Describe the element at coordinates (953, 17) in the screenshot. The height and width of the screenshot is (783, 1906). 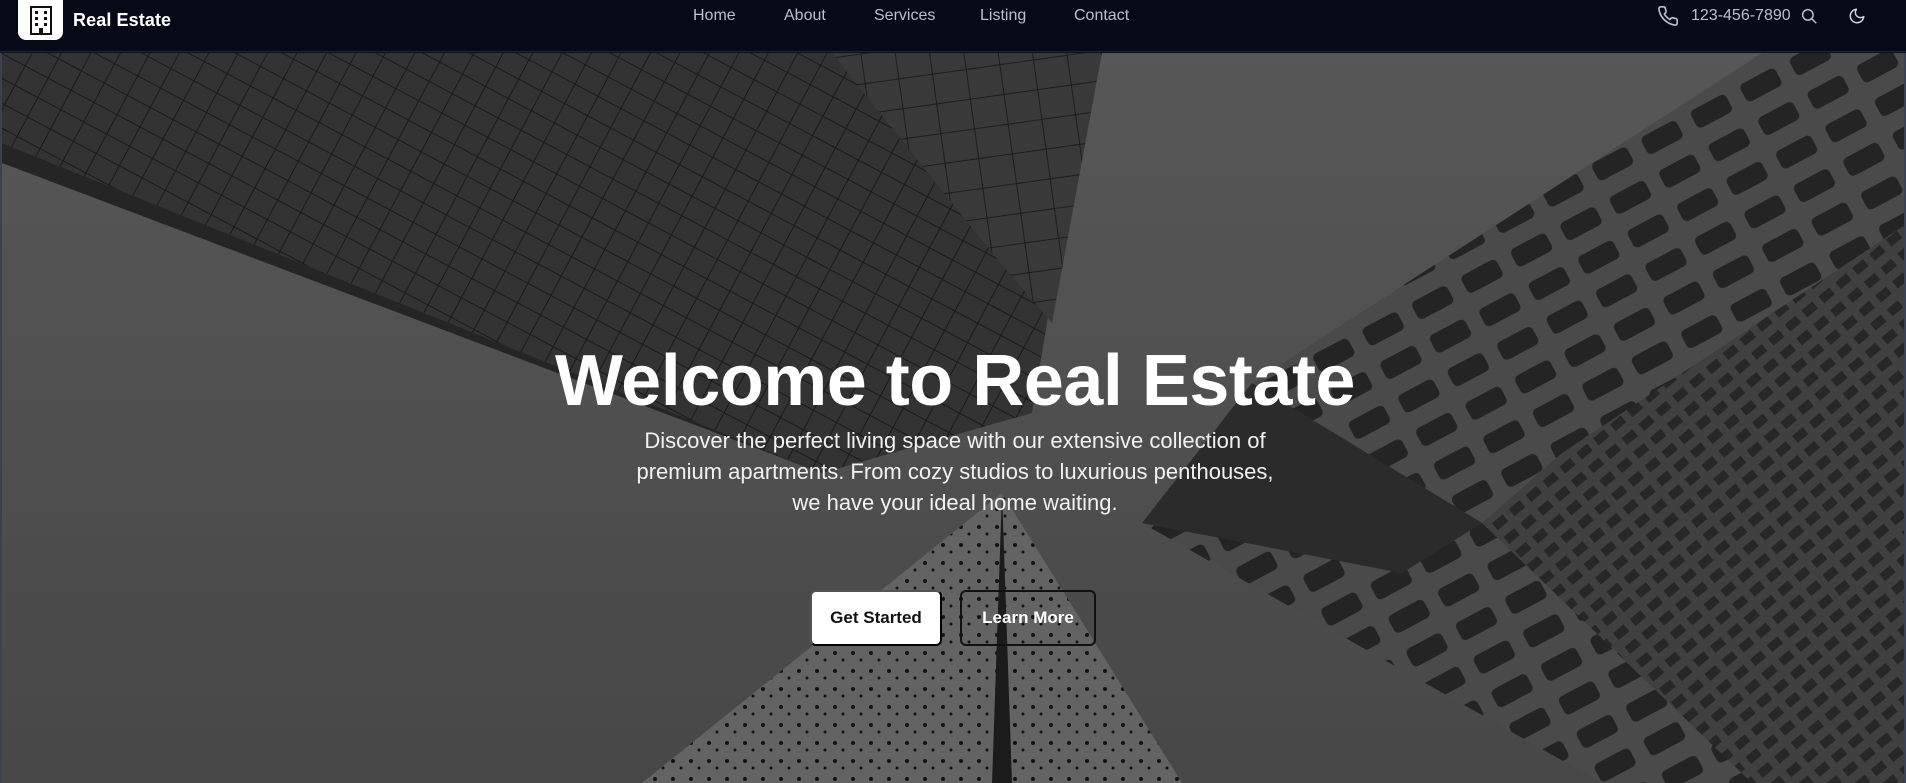
I see `main-nav: Home About Services Listing Contact` at that location.